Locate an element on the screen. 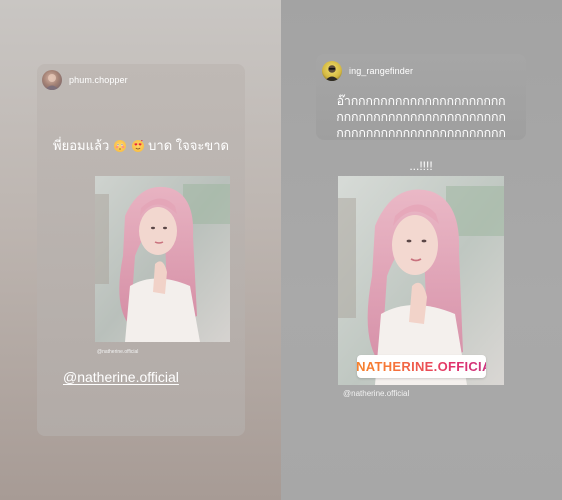 Image resolution: width=562 pixels, height=500 pixels. message-line: อ๊ากกกกกกกกกกกกกกกกกกกกก is located at coordinates (421, 101).